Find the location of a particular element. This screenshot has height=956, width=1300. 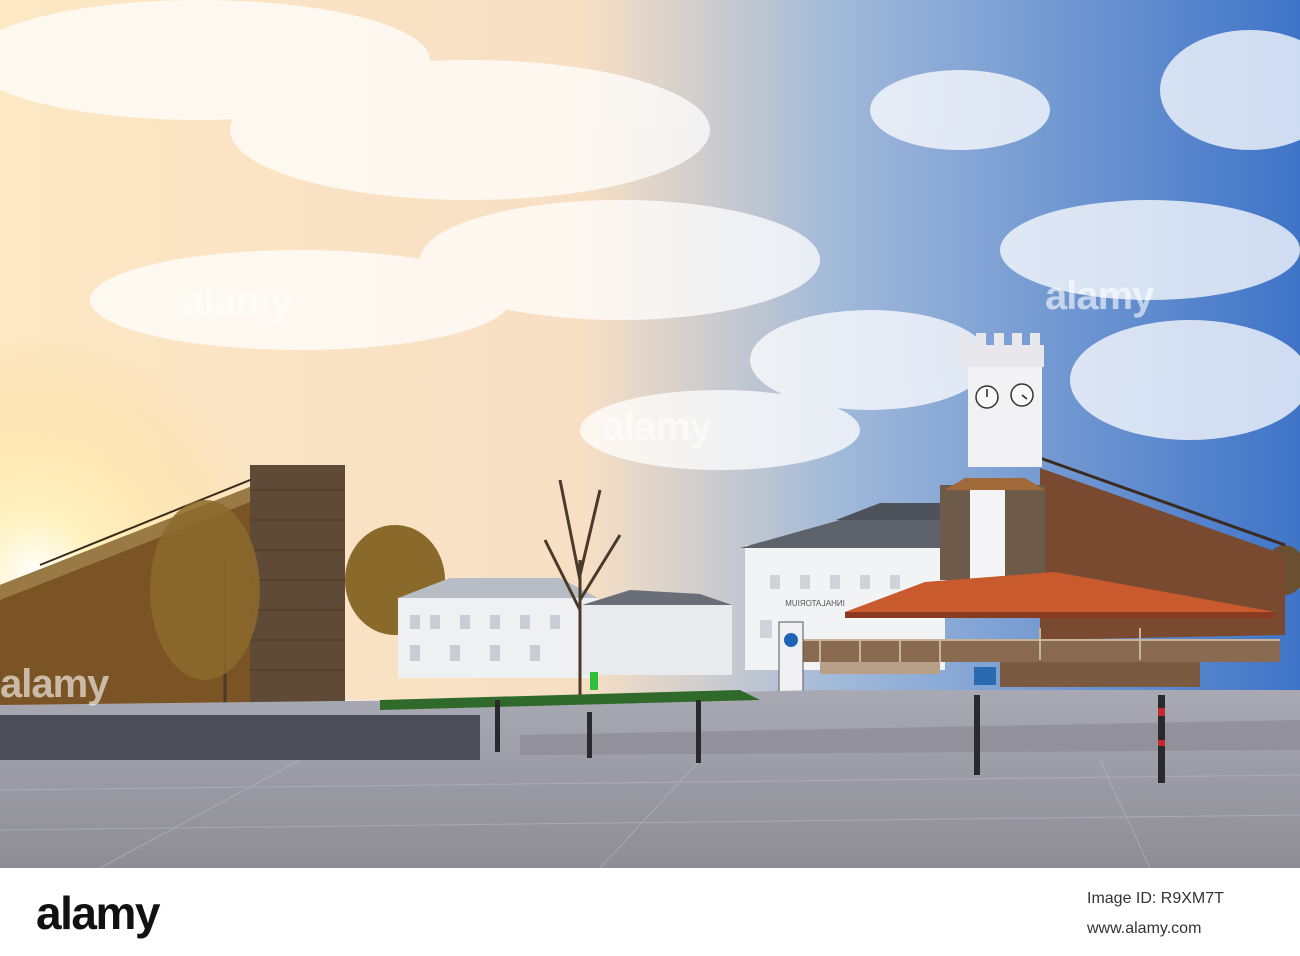

clock-tower is located at coordinates (1001, 400).